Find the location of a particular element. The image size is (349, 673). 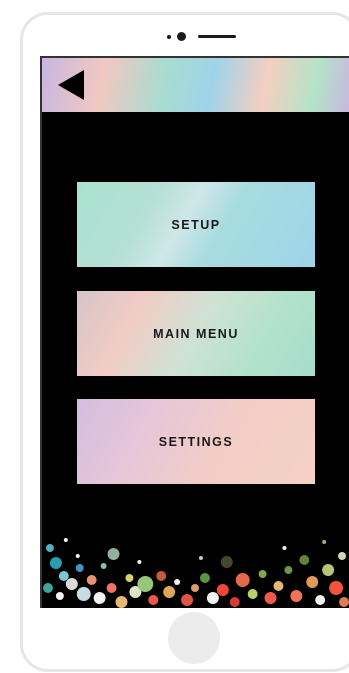

top-bar is located at coordinates (195, 85).